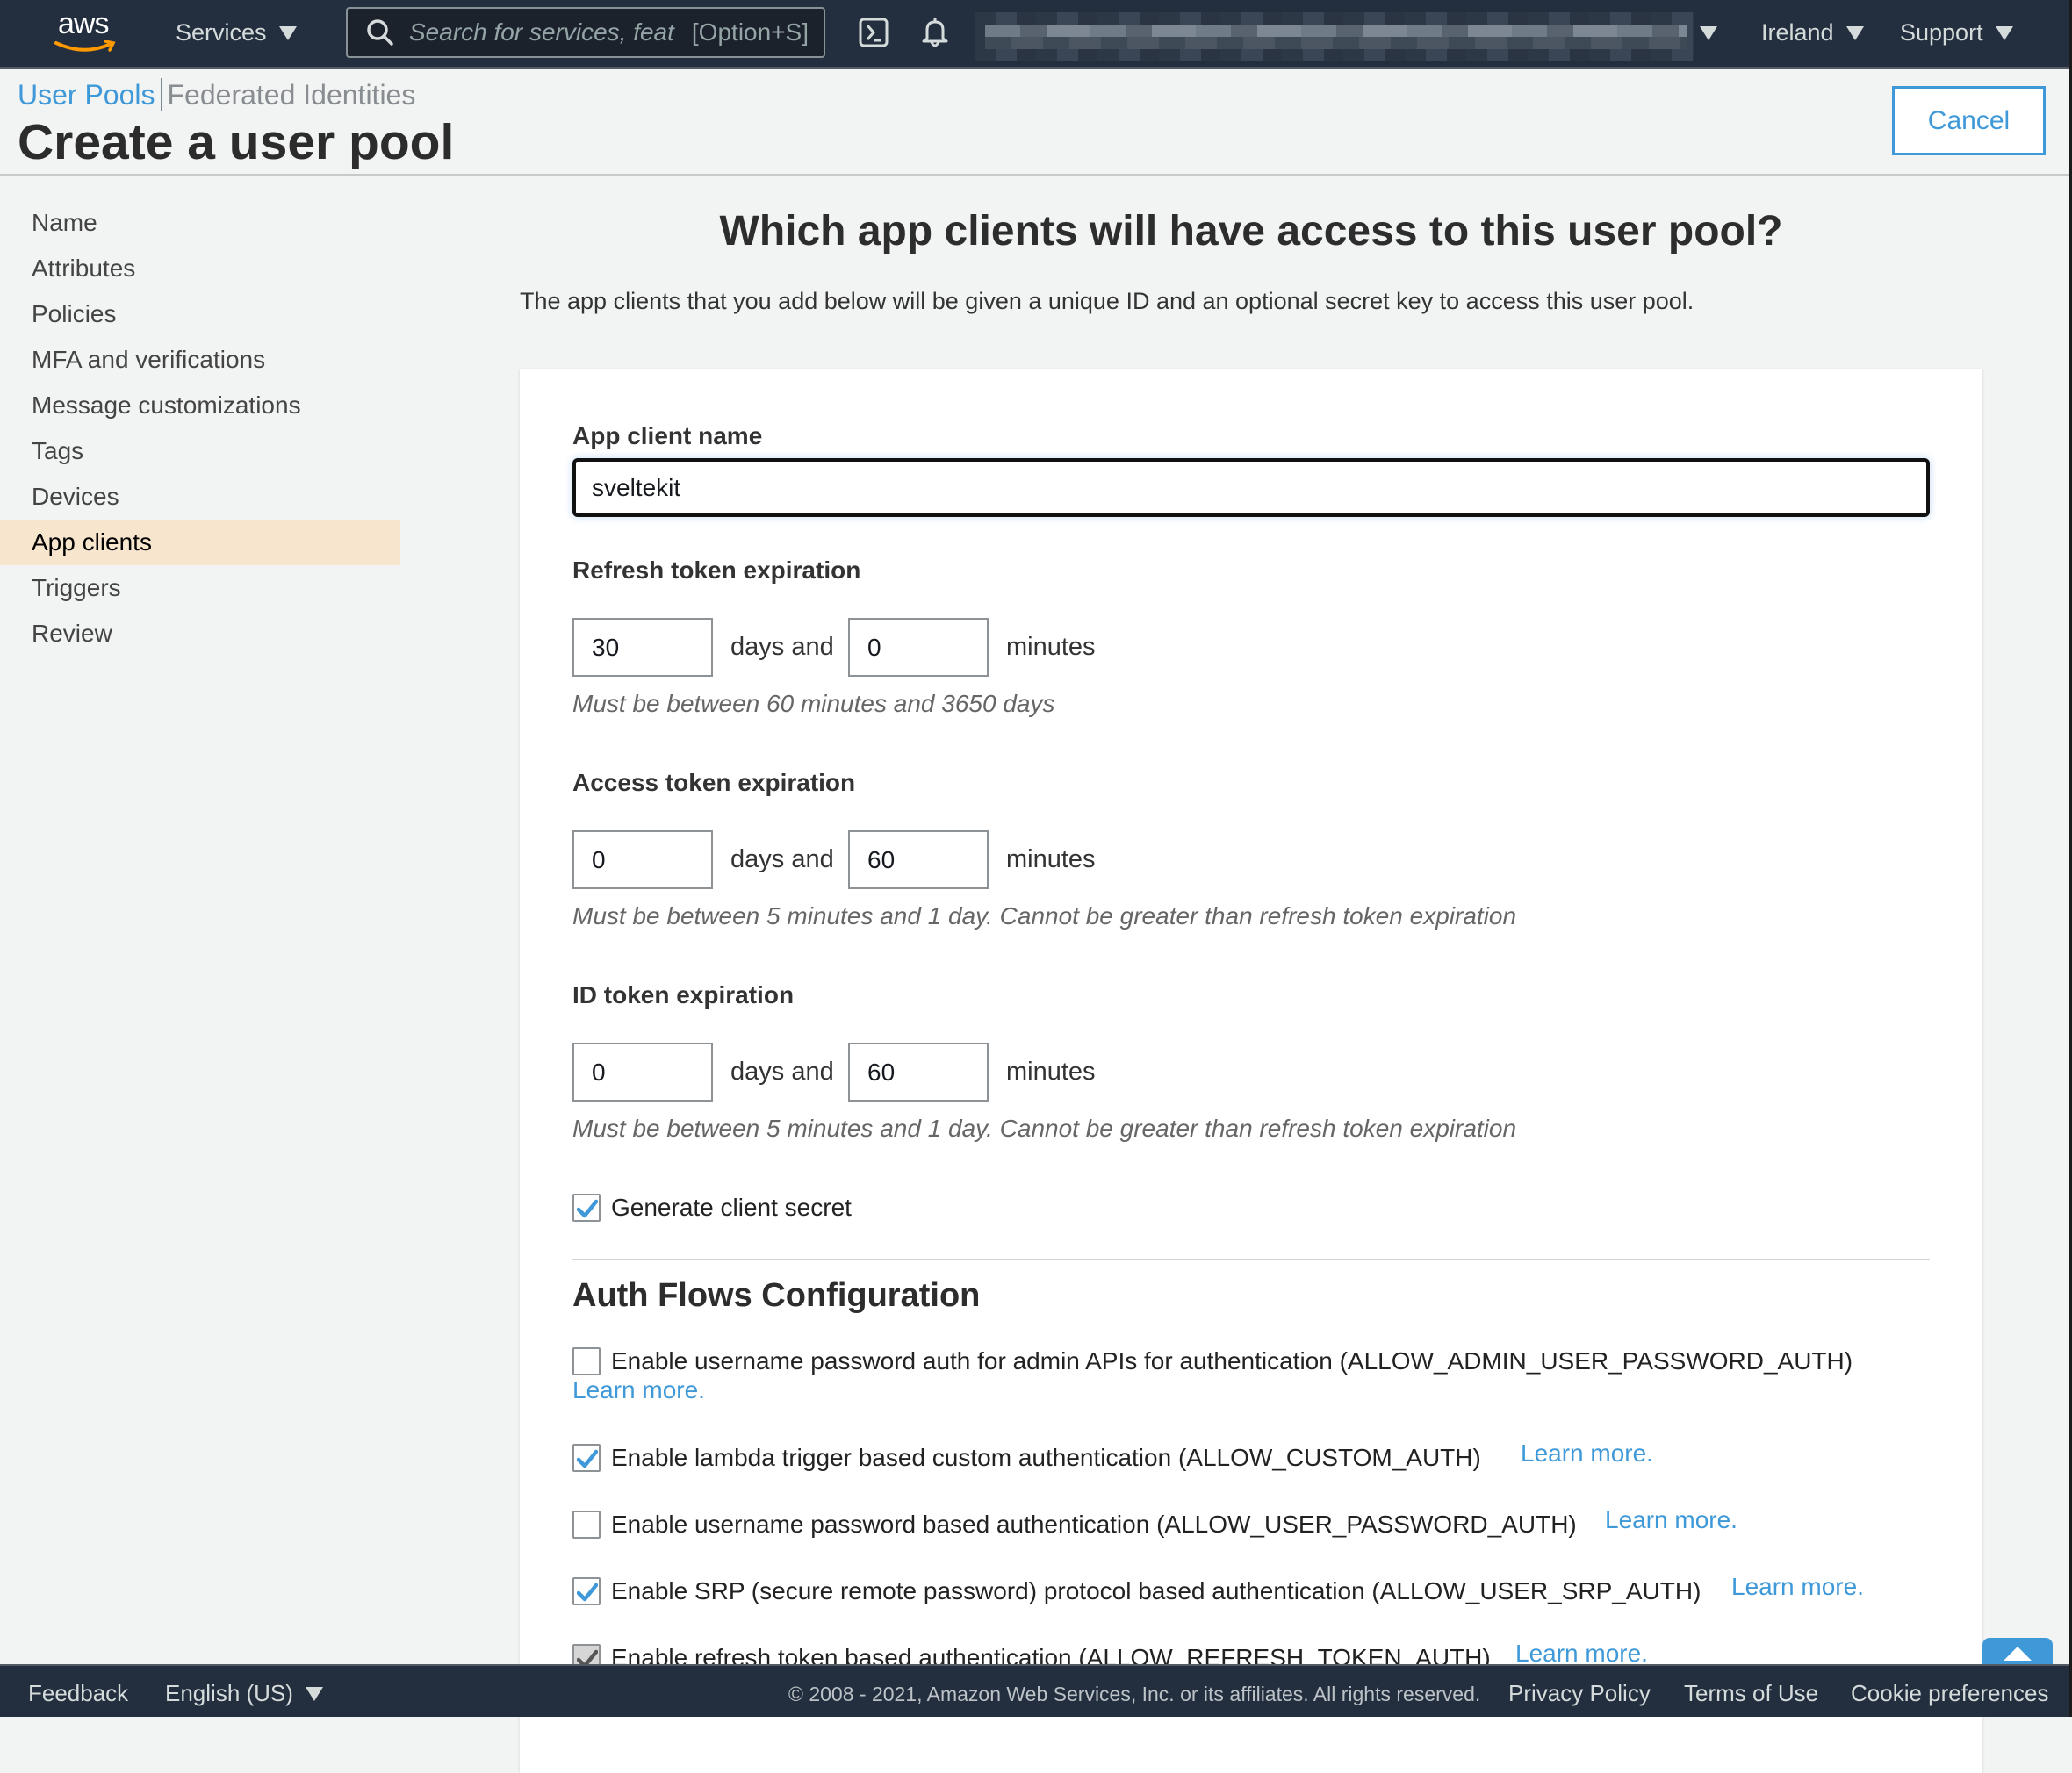 Image resolution: width=2072 pixels, height=1773 pixels. What do you see at coordinates (731, 1208) in the screenshot?
I see `generate-secret-label: Generate client secret` at bounding box center [731, 1208].